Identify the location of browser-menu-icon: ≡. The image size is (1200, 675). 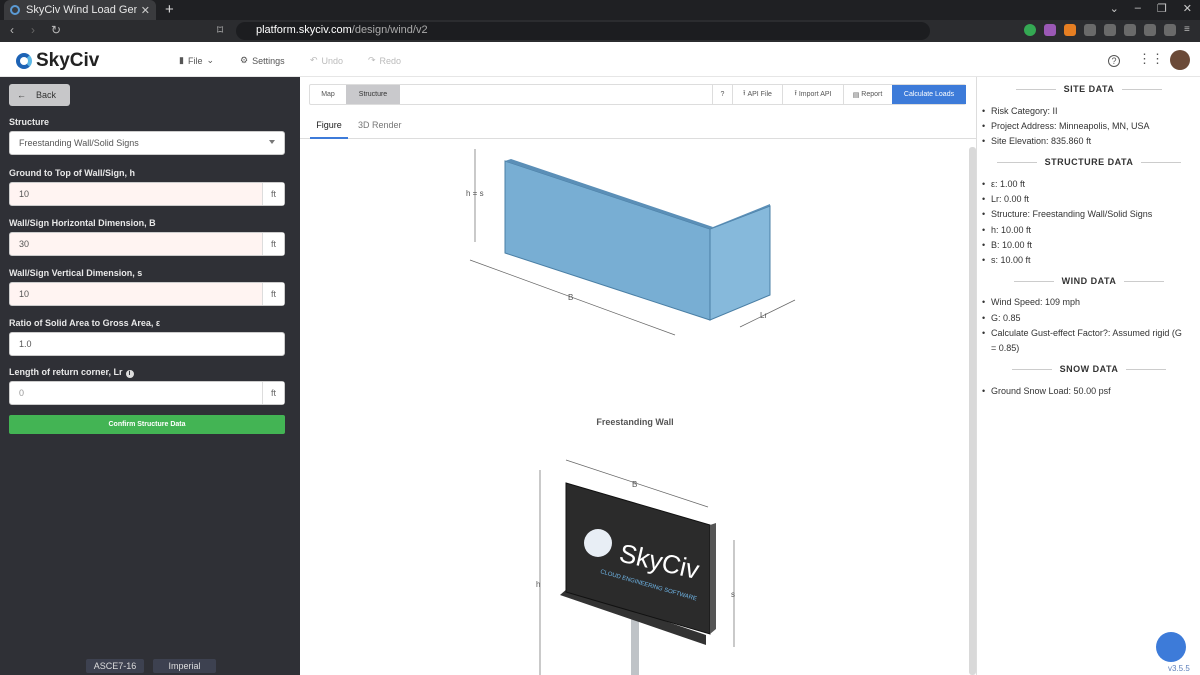
(1190, 30).